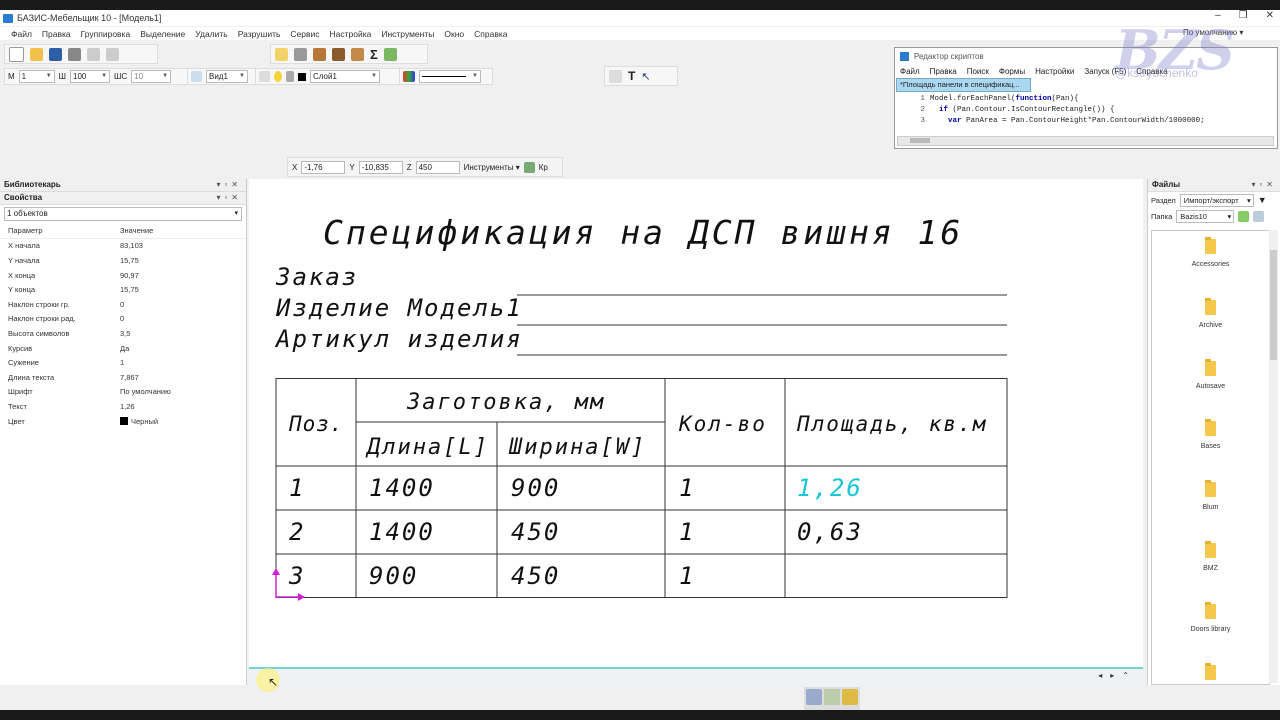  What do you see at coordinates (338, 54) in the screenshot?
I see `stamp-icon` at bounding box center [338, 54].